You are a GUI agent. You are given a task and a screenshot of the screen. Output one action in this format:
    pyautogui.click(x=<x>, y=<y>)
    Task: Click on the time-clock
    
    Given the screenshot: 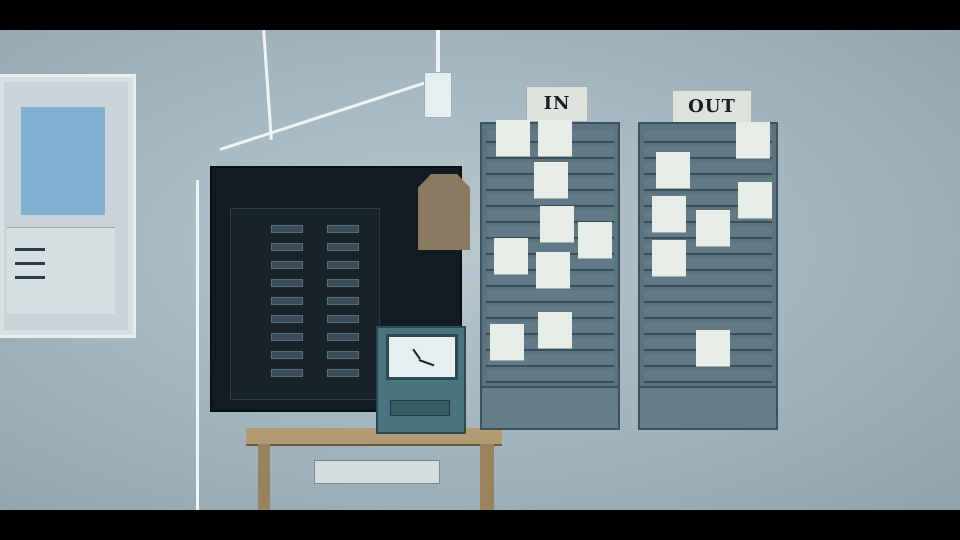 What is the action you would take?
    pyautogui.click(x=421, y=380)
    